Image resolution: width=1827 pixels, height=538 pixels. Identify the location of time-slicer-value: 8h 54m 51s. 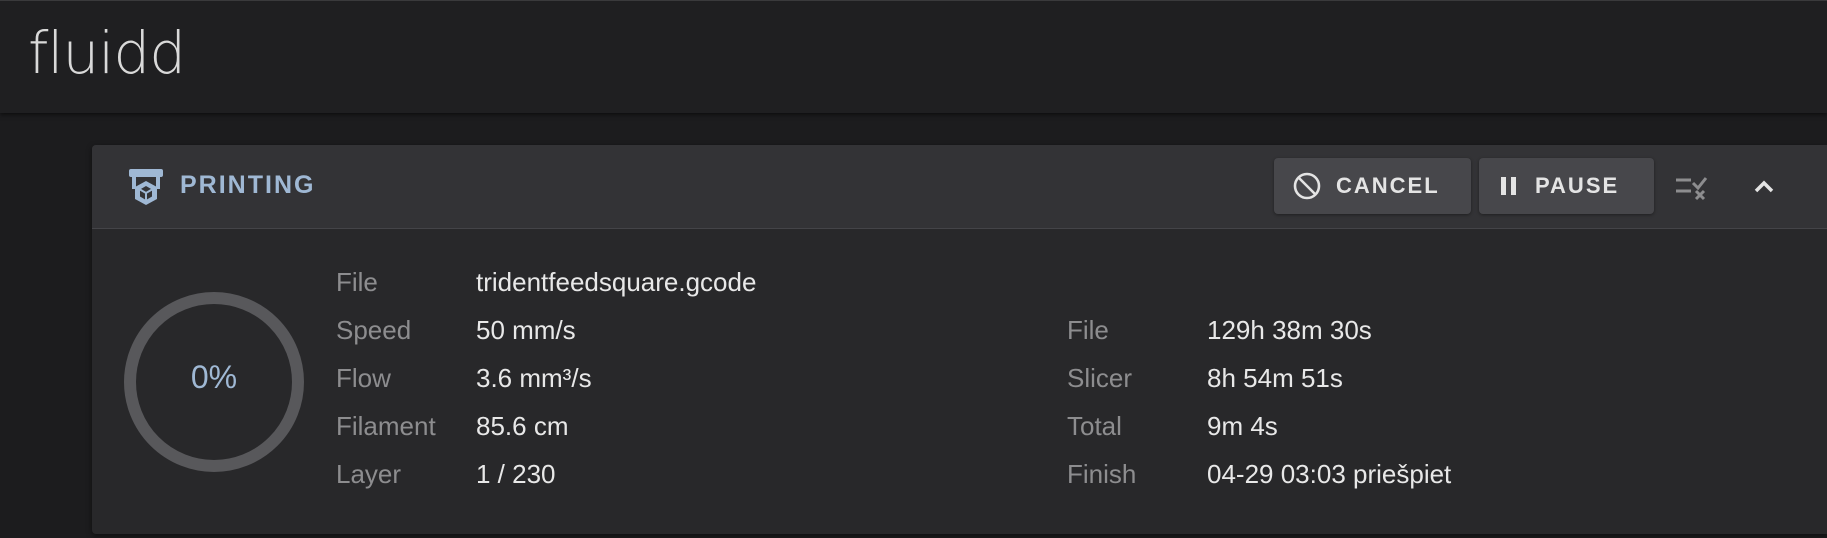
(1275, 378).